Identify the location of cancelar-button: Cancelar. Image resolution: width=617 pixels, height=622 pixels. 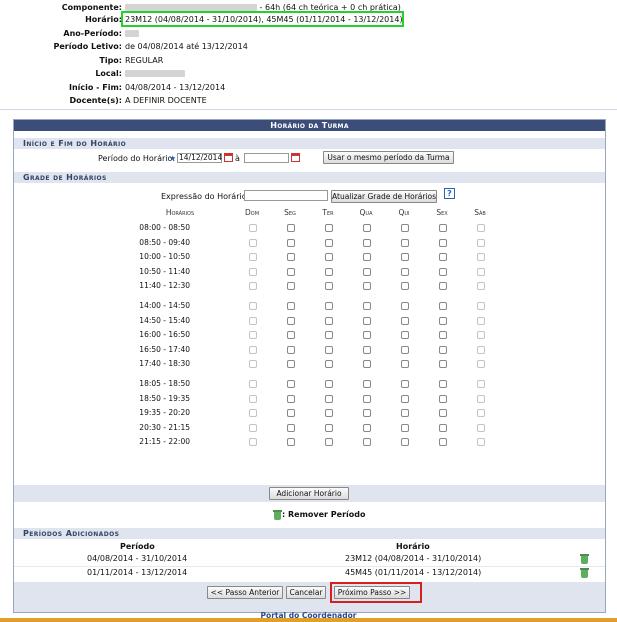
(306, 592).